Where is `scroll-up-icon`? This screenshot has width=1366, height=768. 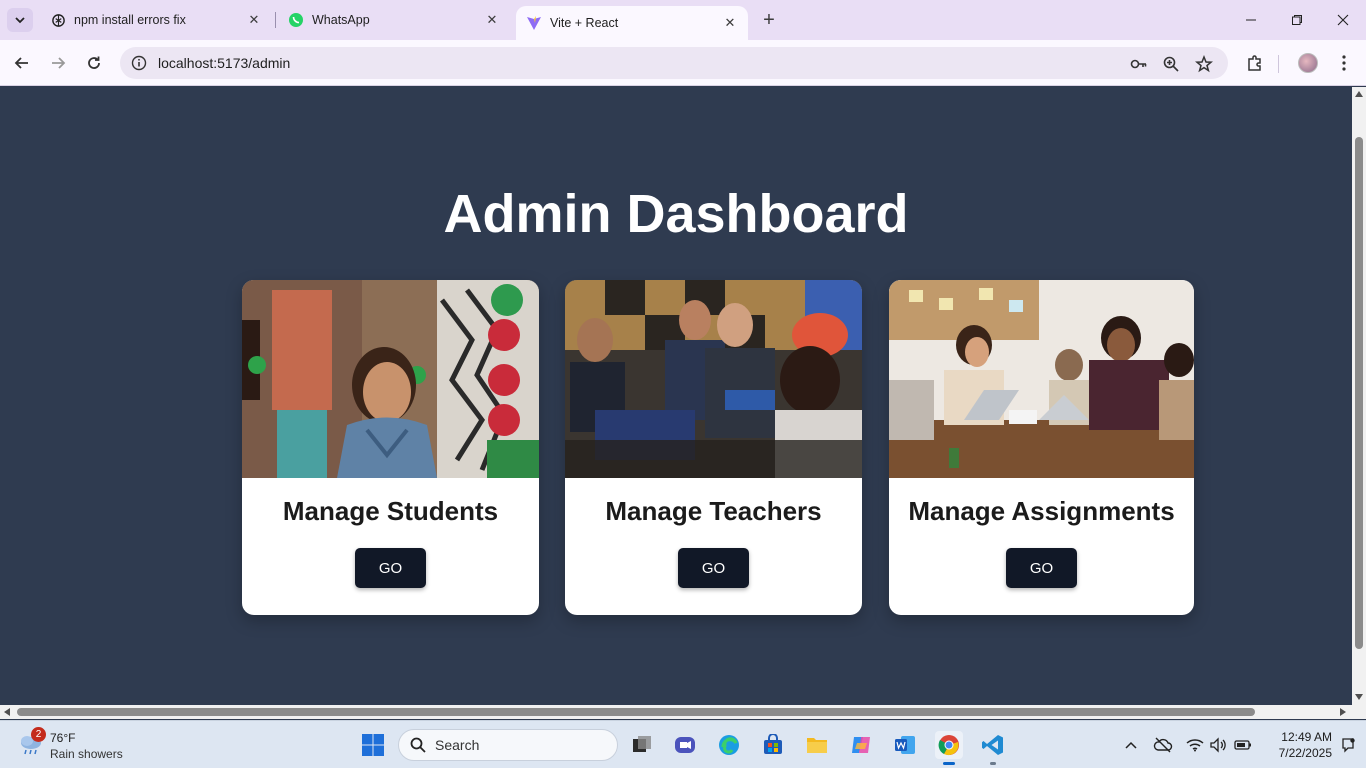 scroll-up-icon is located at coordinates (1359, 94).